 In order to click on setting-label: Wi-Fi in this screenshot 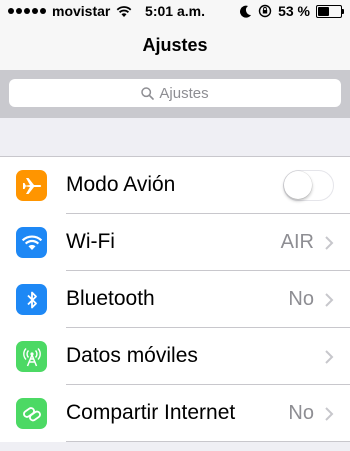, I will do `click(90, 241)`.